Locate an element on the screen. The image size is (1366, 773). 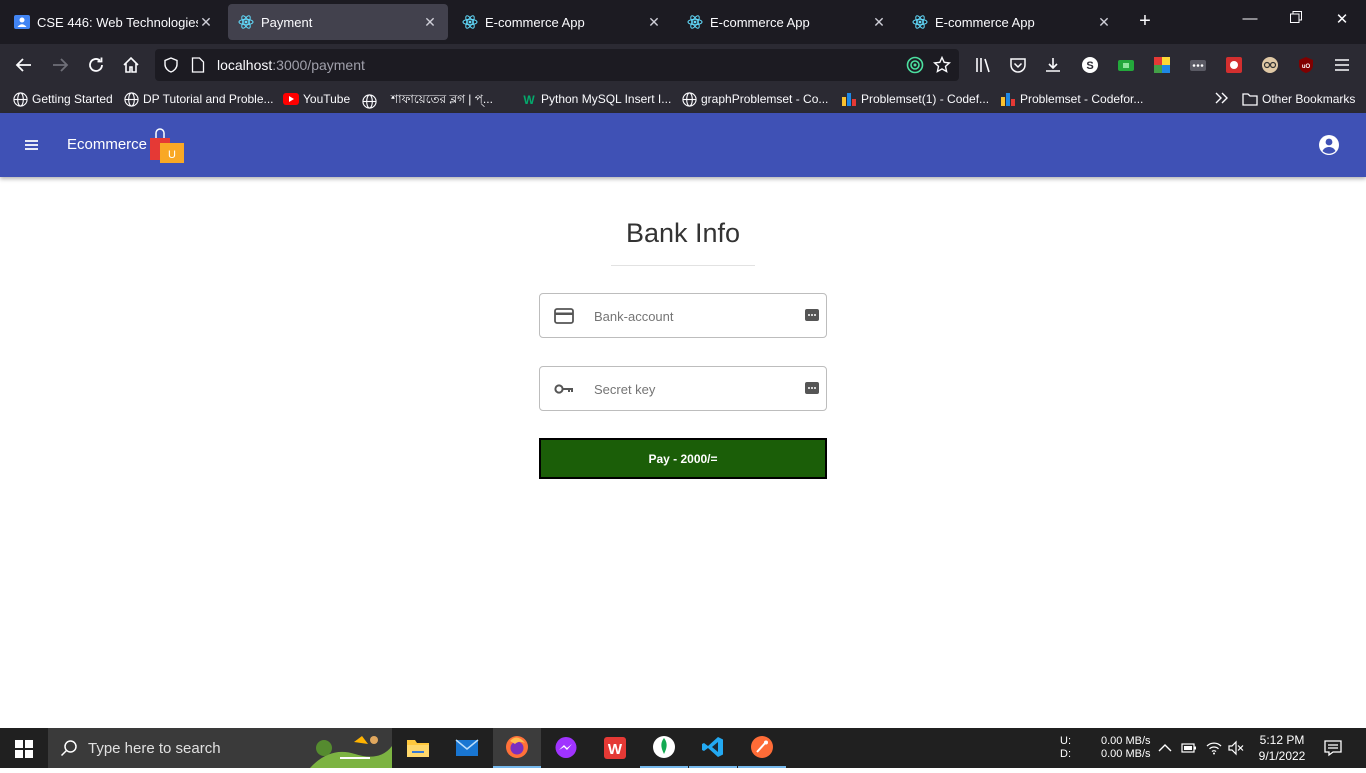
restore-button is located at coordinates (1296, 18).